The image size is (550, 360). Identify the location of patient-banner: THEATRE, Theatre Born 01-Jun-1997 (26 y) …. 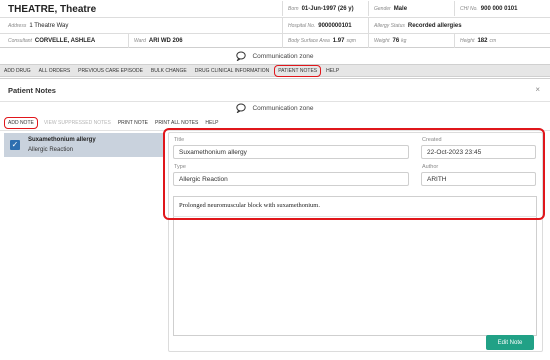
(275, 24).